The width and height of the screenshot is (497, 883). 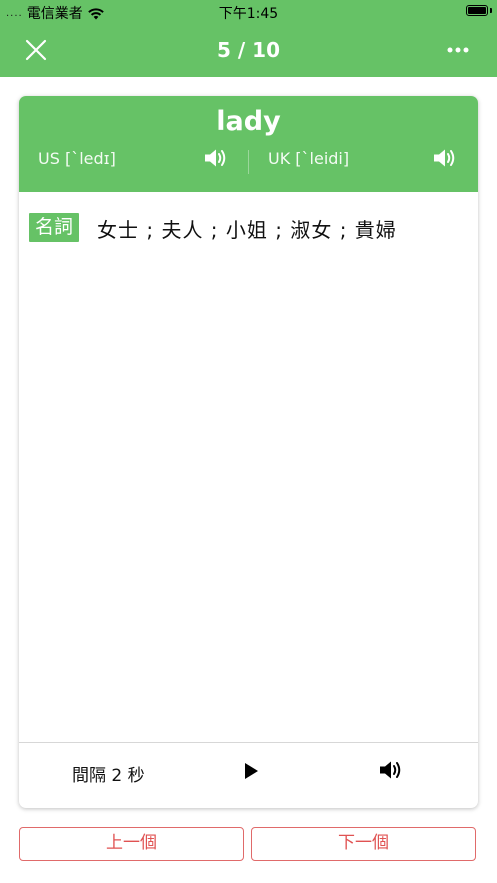 What do you see at coordinates (108, 773) in the screenshot?
I see `interval-selector: 間隔 2 秒` at bounding box center [108, 773].